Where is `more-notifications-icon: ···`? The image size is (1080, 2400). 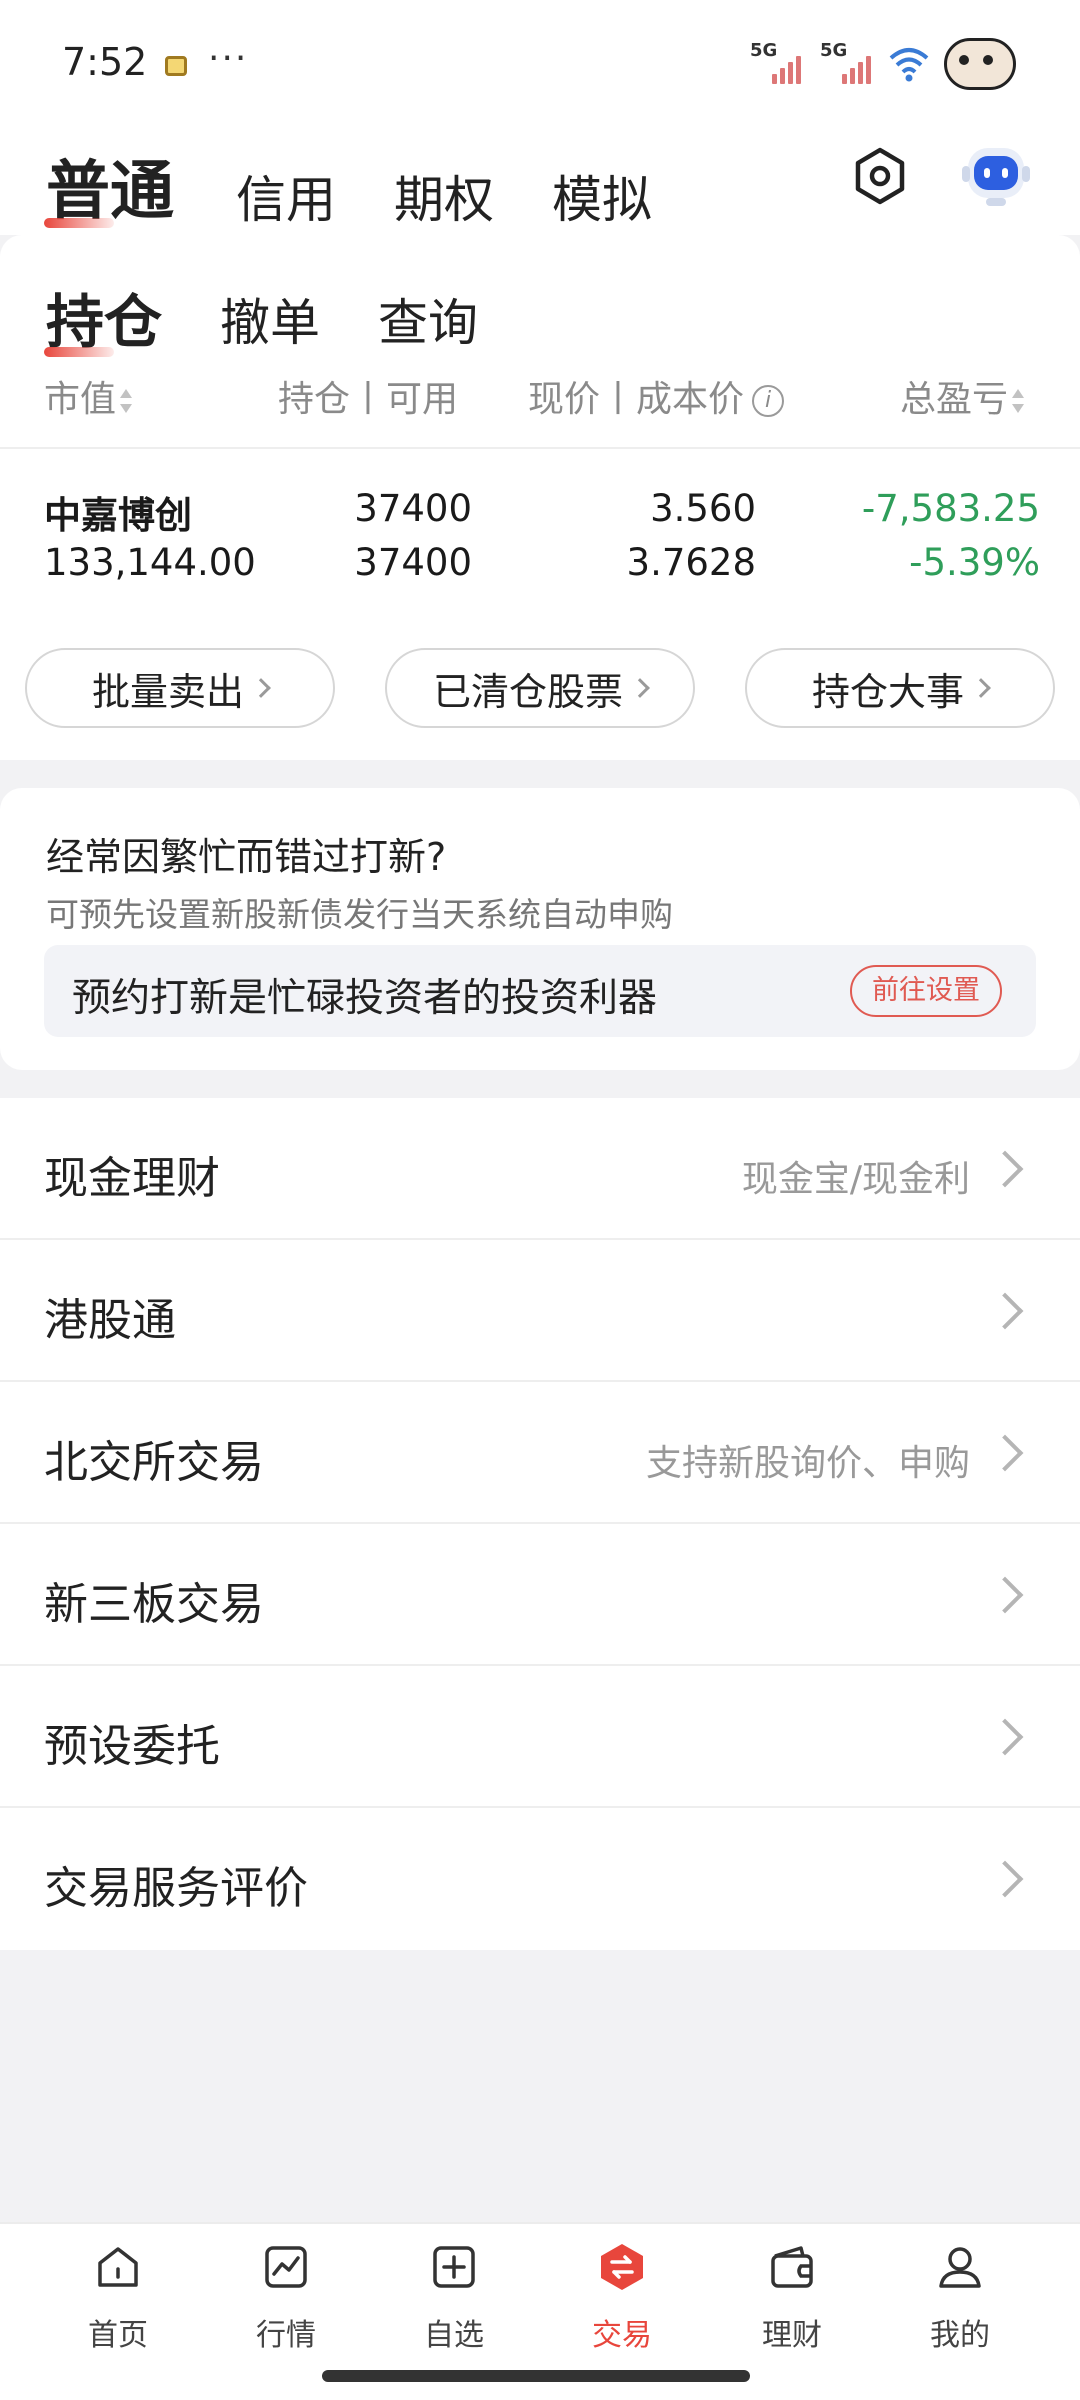 more-notifications-icon: ··· is located at coordinates (228, 58).